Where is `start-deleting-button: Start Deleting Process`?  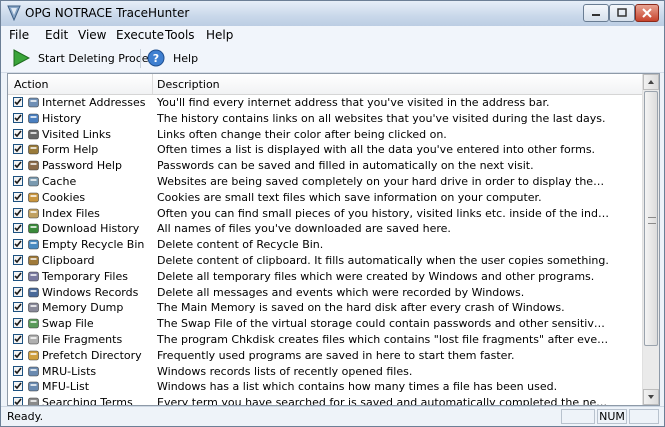 start-deleting-button: Start Deleting Process is located at coordinates (86, 58).